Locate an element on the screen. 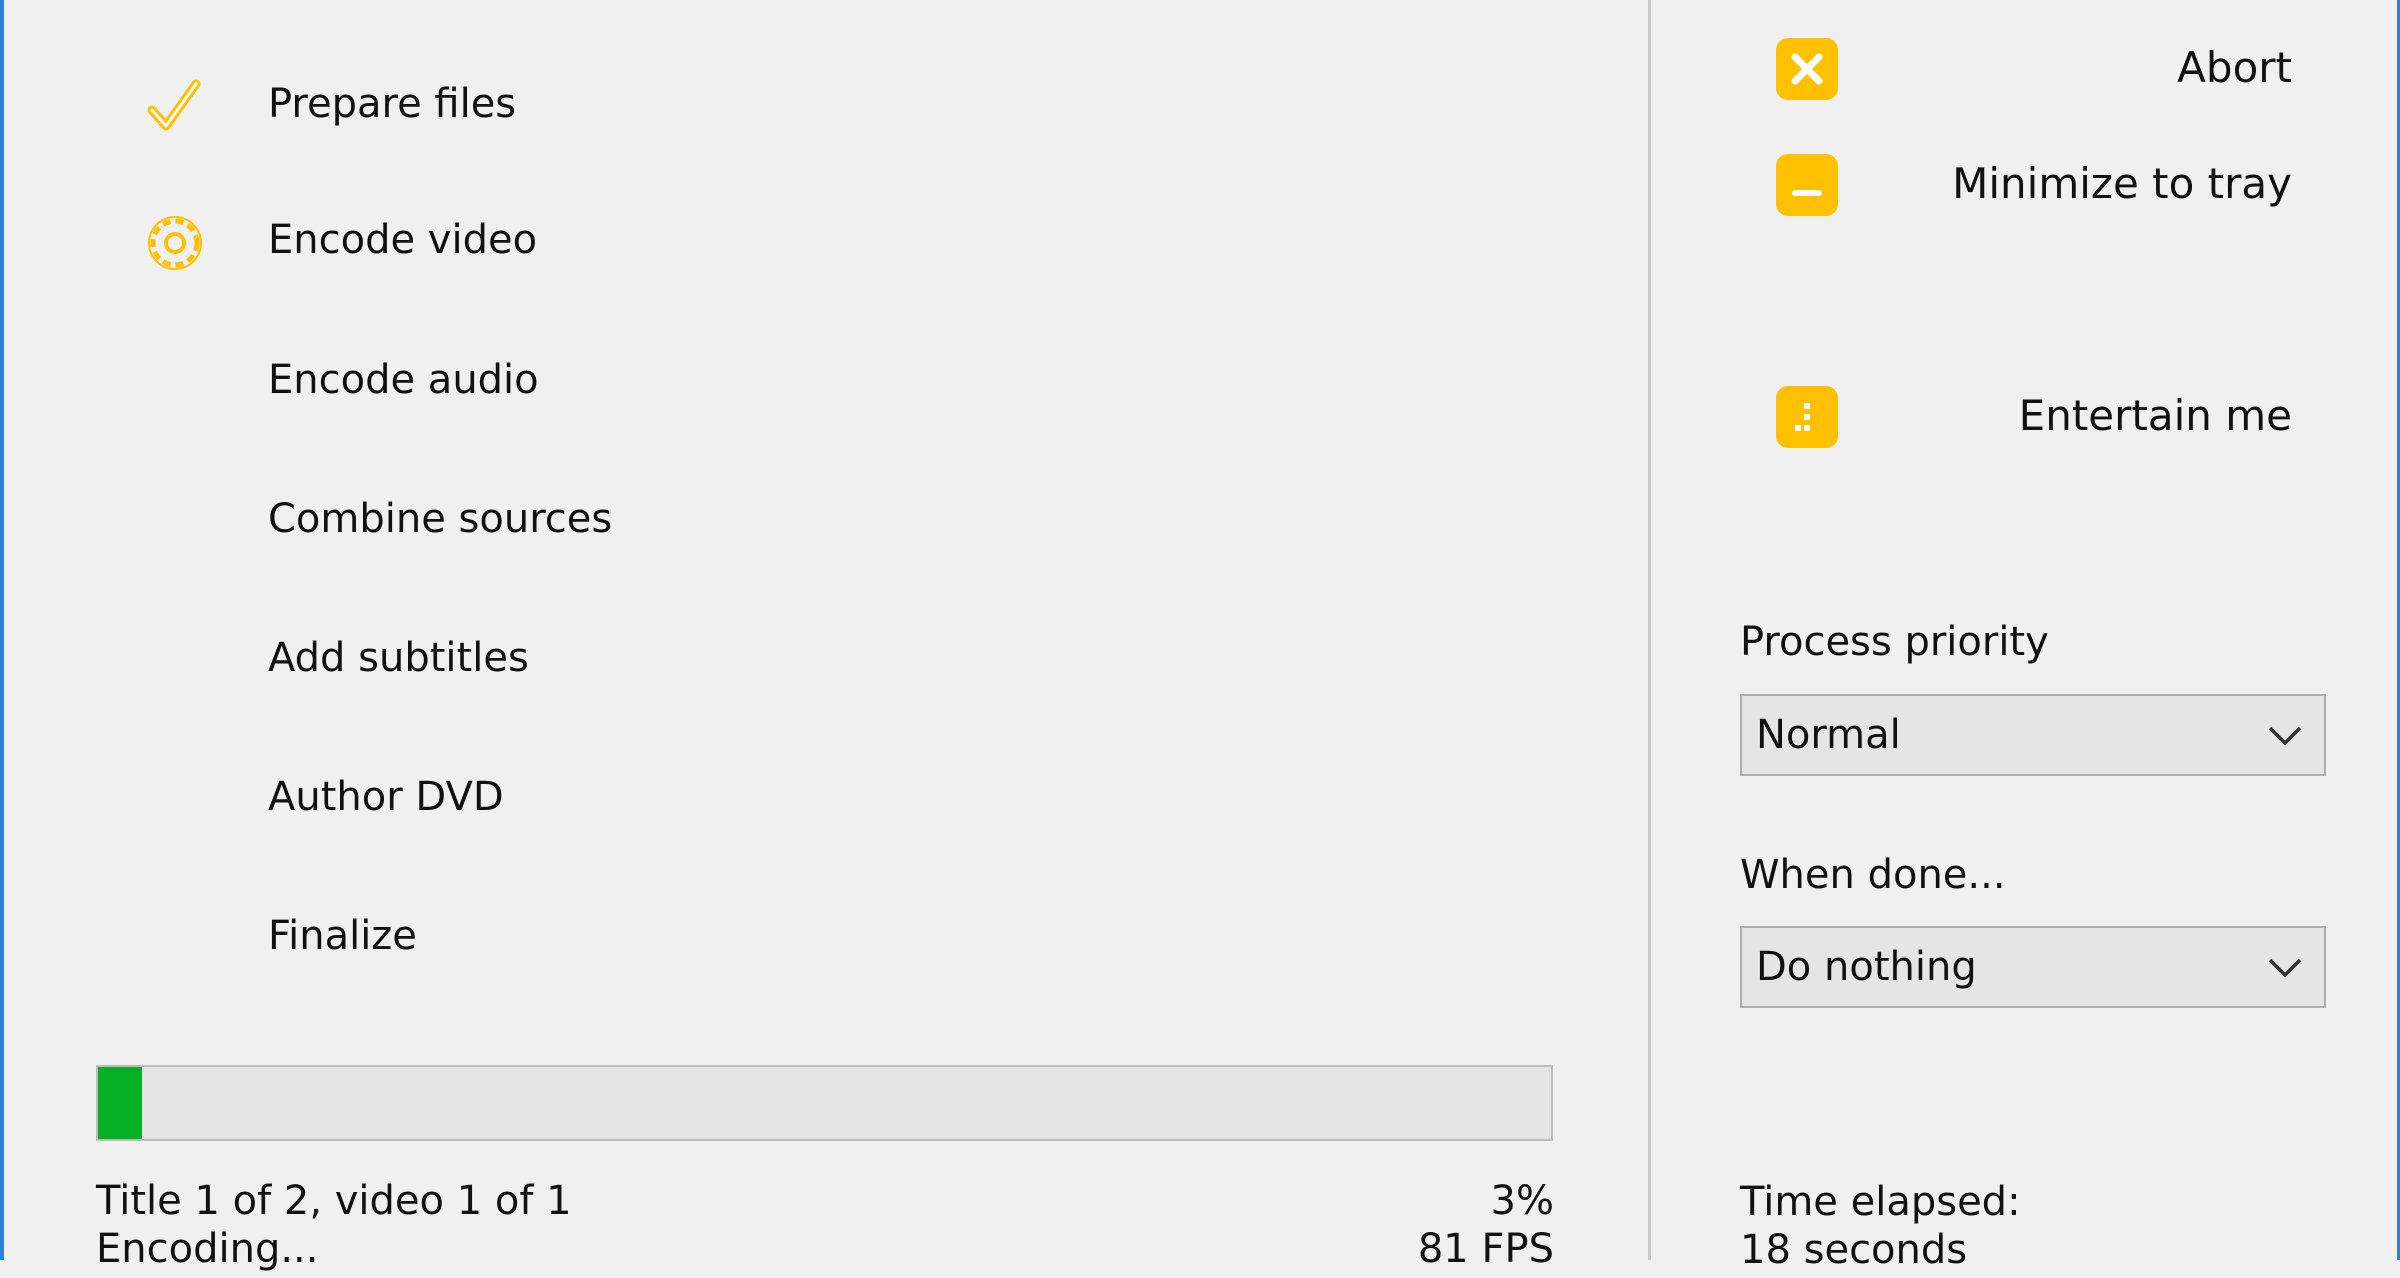  step-prepare-files: Prepare files is located at coordinates (800, 99).